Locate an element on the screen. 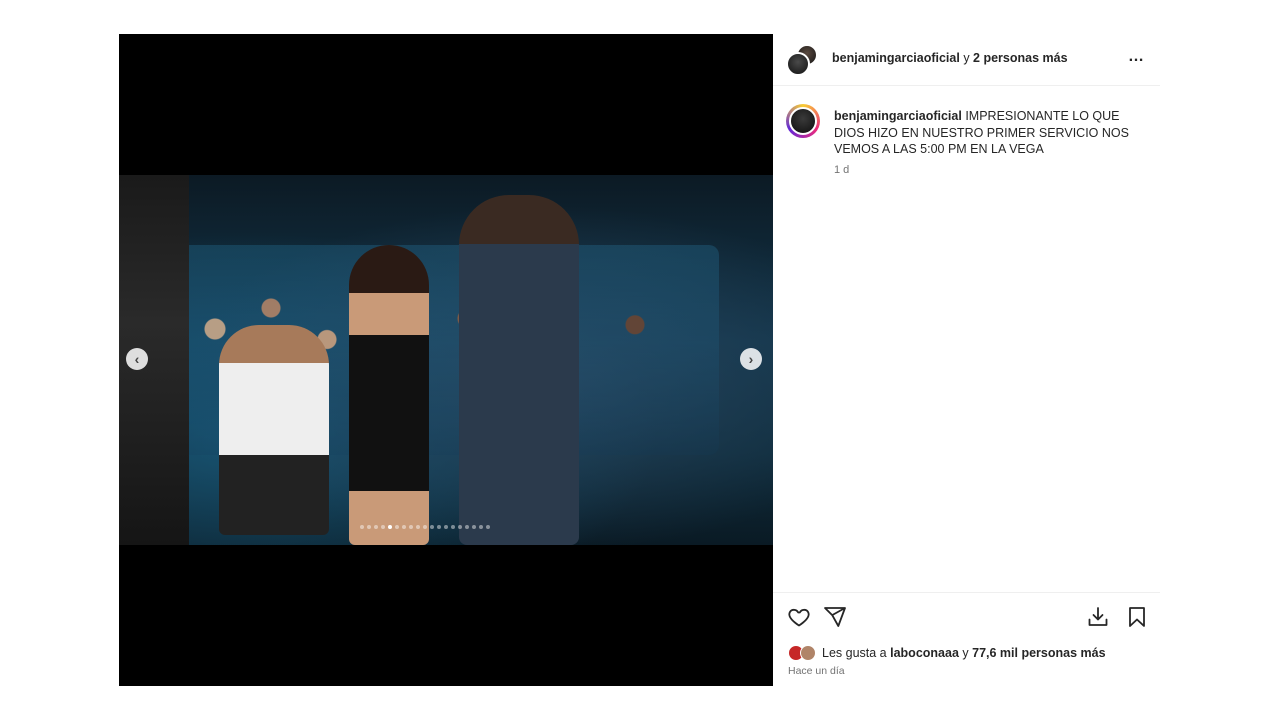  post-authors: benjamingarciaoficial y 2 personas más is located at coordinates (950, 58).